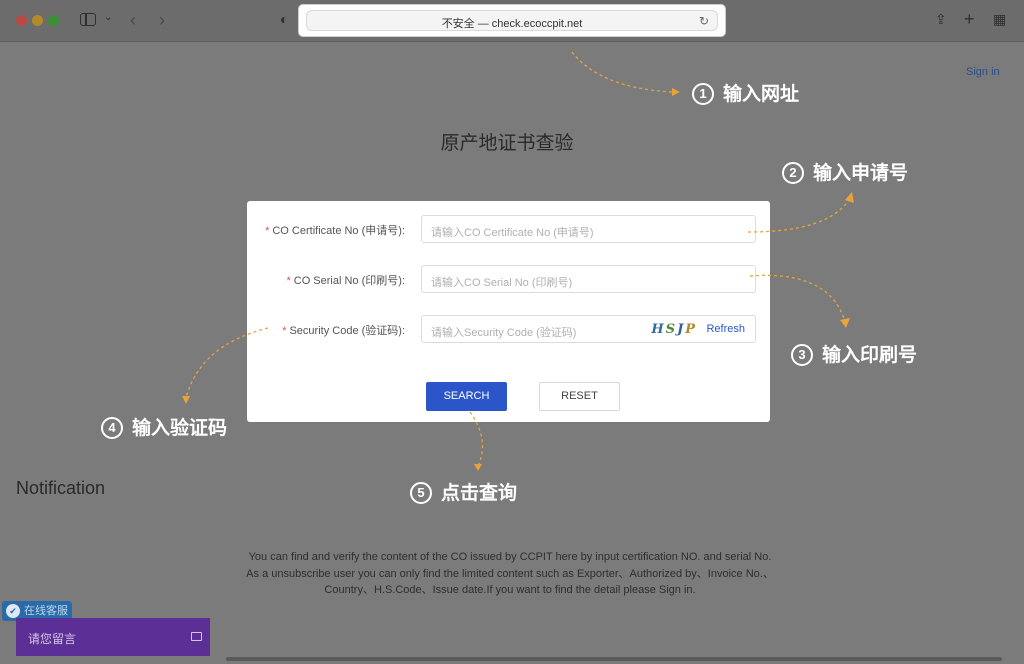  Describe the element at coordinates (745, 92) in the screenshot. I see `annotation-1: 1 输入网址` at that location.